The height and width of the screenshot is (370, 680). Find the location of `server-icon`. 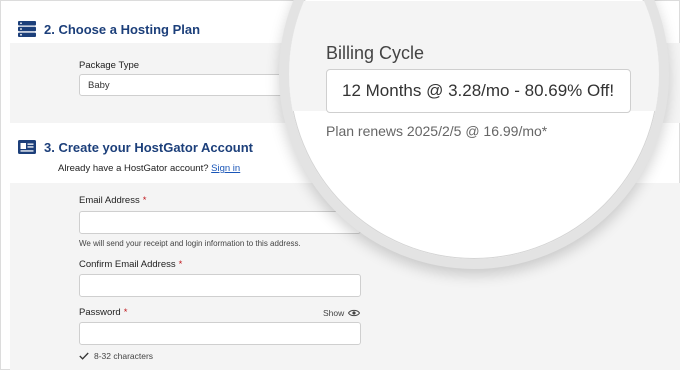

server-icon is located at coordinates (27, 29).